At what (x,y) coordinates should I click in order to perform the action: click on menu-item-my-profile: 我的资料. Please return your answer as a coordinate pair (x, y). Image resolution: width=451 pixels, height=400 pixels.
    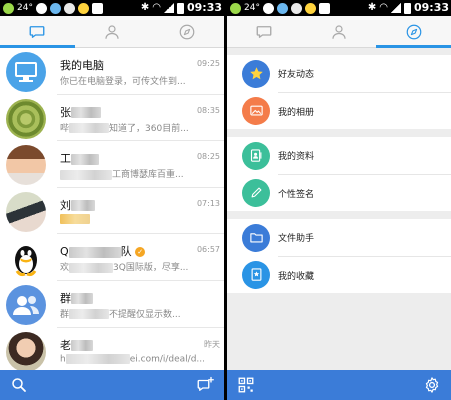
    Looking at the image, I should click on (339, 155).